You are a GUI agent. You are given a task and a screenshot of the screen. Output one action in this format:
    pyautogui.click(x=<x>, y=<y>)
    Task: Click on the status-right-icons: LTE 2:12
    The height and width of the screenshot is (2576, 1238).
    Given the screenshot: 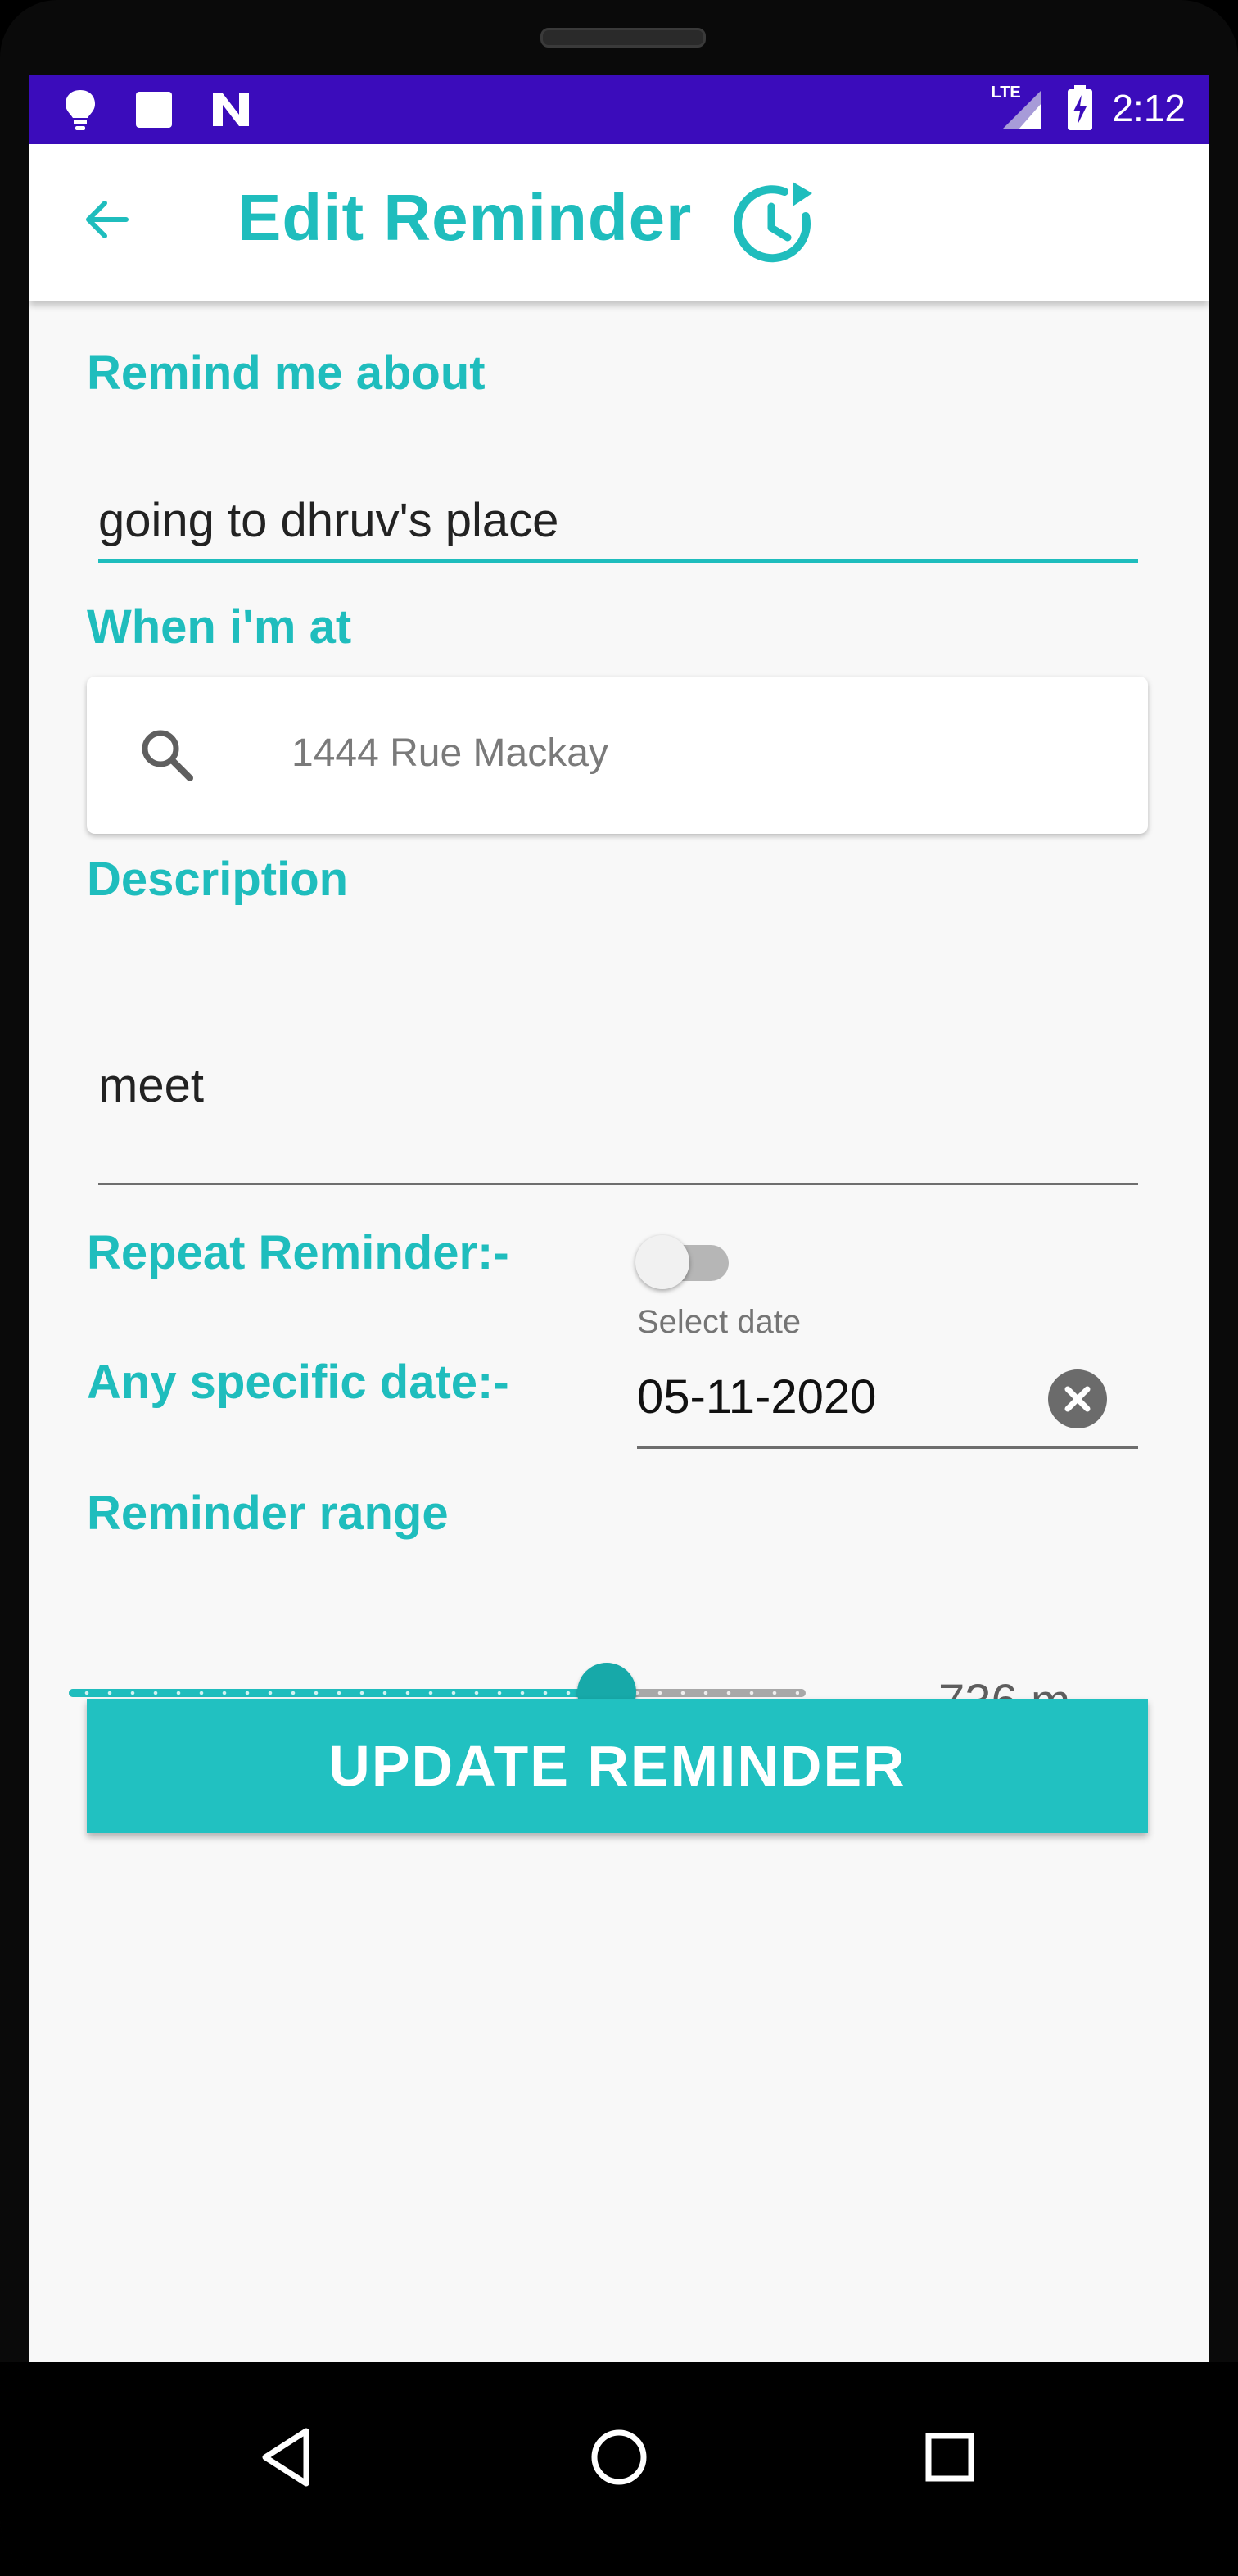 What is the action you would take?
    pyautogui.click(x=1088, y=108)
    